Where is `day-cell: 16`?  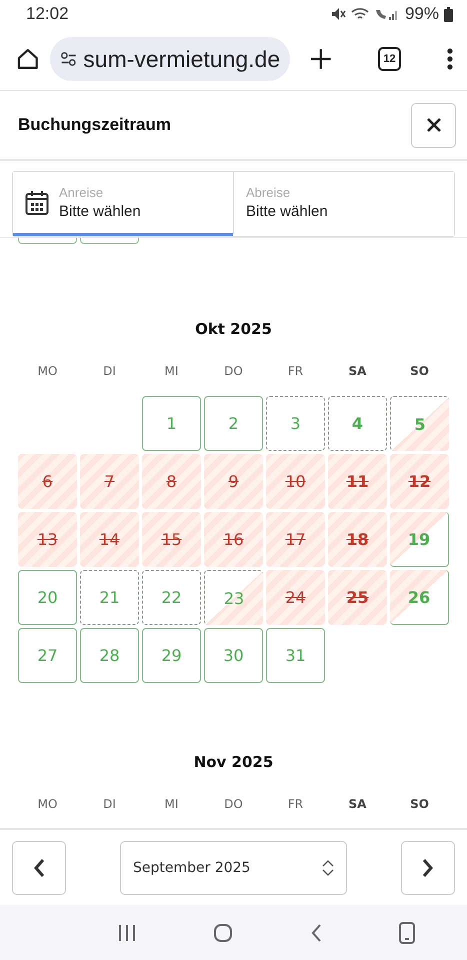 day-cell: 16 is located at coordinates (233, 539).